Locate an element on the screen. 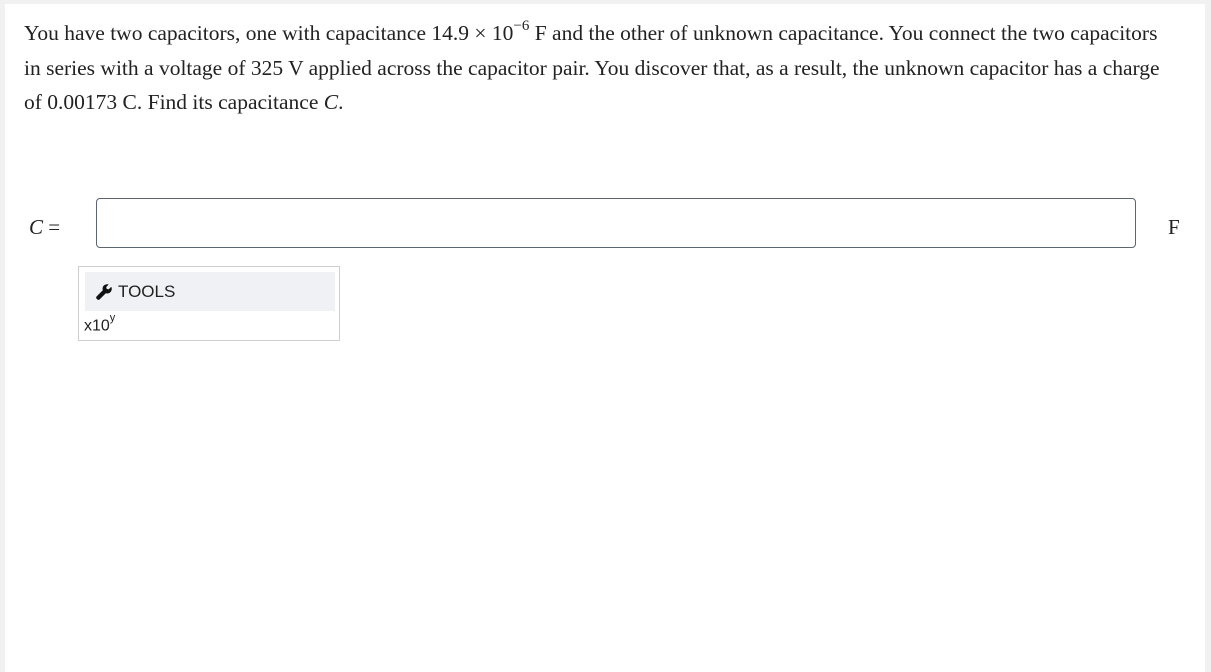 The height and width of the screenshot is (672, 1211). question-exponent: −6 is located at coordinates (521, 25).